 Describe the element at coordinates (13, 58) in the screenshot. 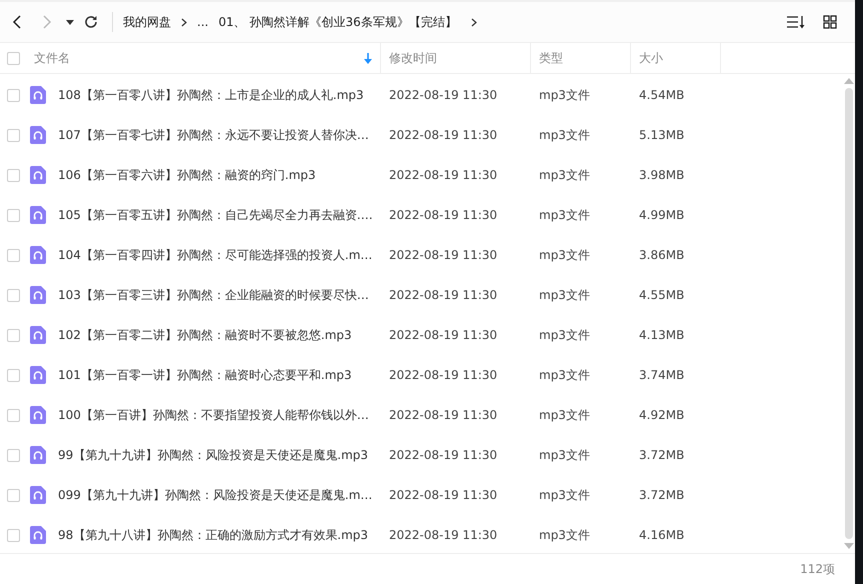

I see `select-all-checkbox` at that location.